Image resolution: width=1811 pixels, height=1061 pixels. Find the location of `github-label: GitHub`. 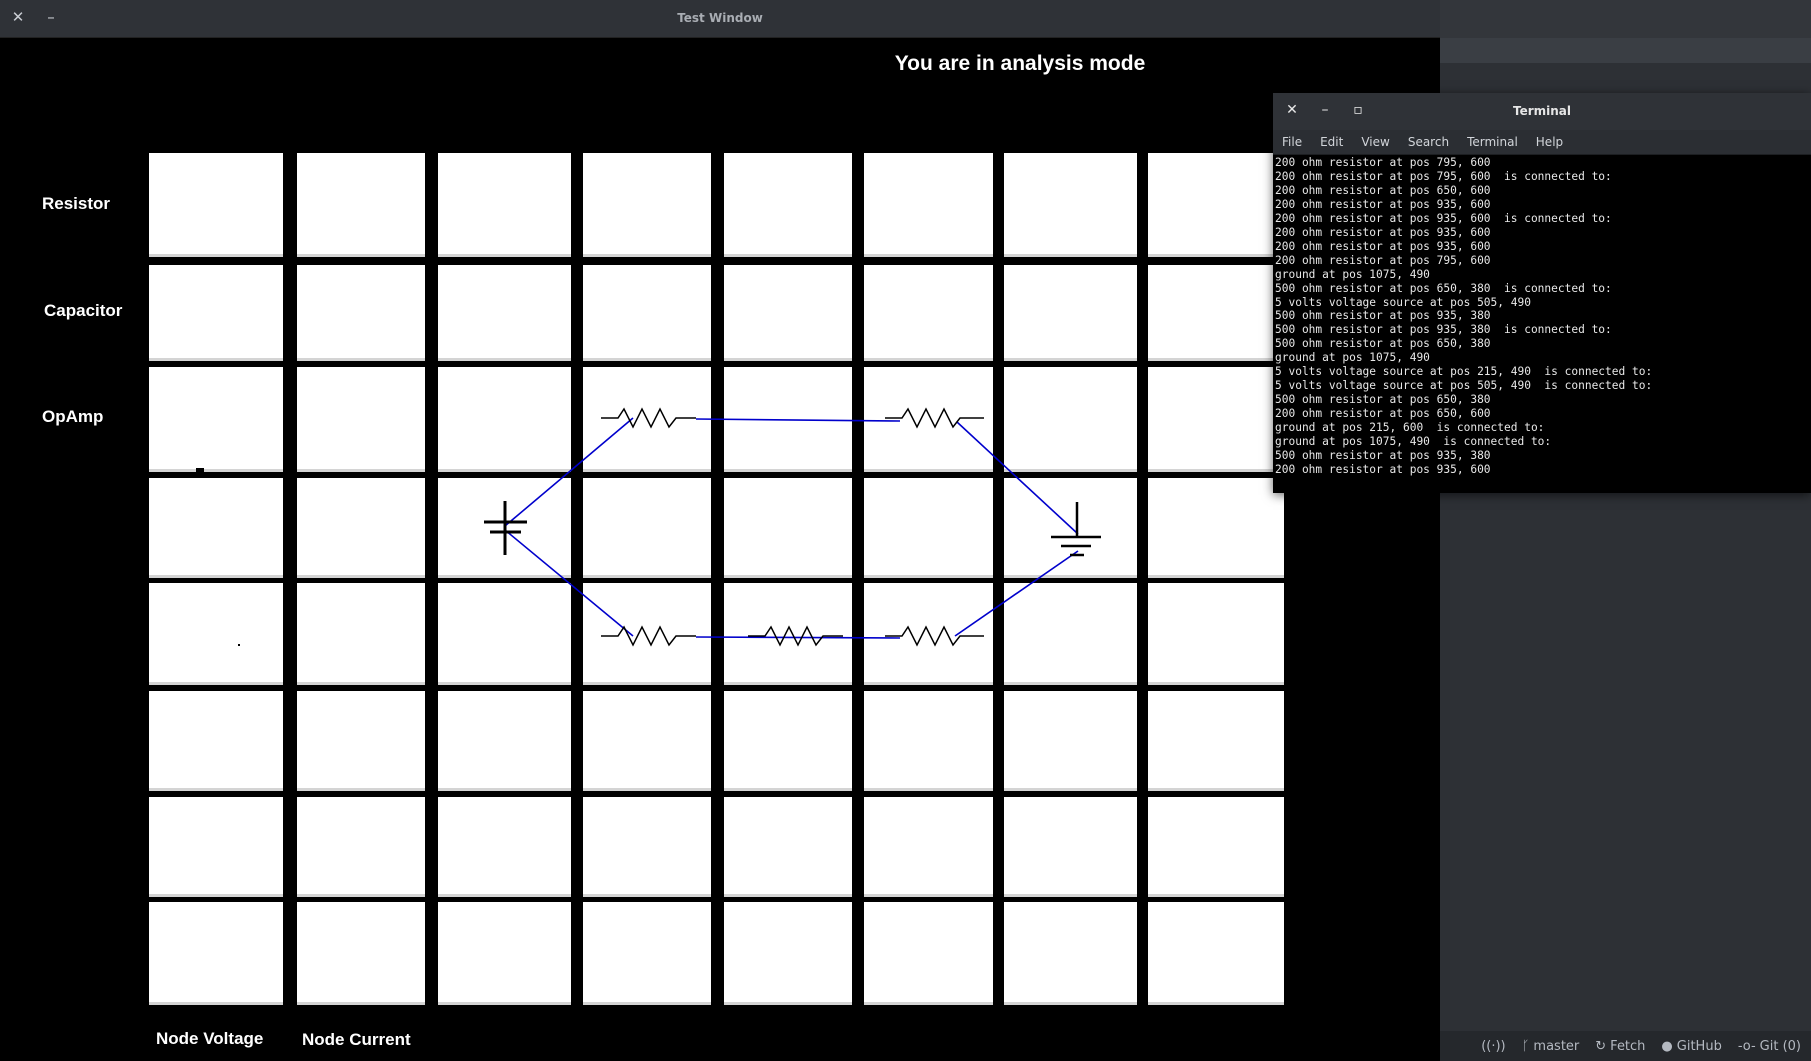

github-label: GitHub is located at coordinates (1699, 1046).